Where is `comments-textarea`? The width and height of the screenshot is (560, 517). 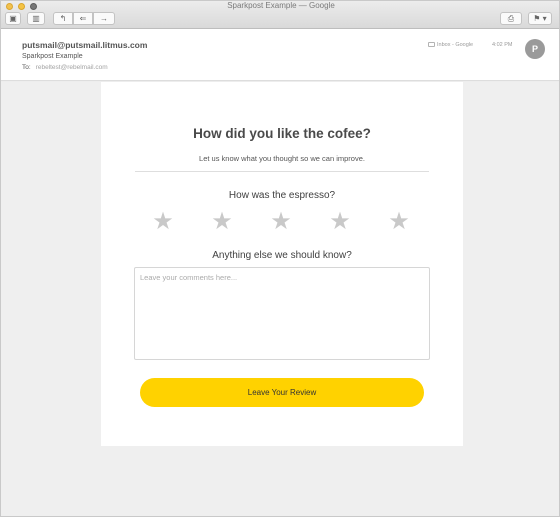
comments-textarea is located at coordinates (282, 313).